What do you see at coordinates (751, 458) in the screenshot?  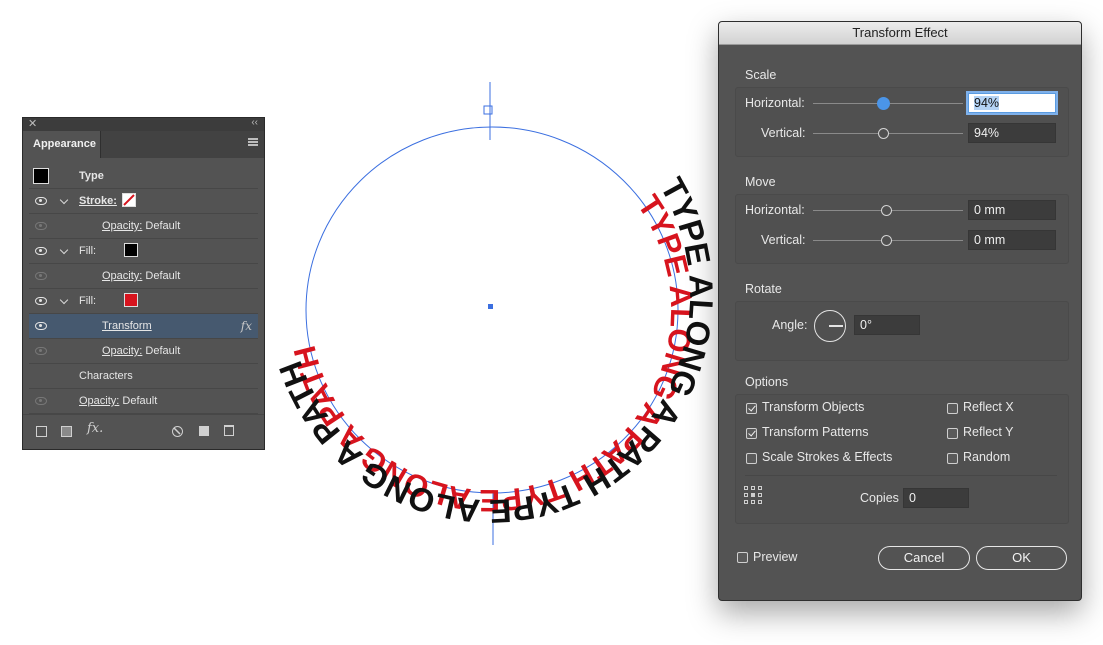 I see `scale-strokes-checkbox` at bounding box center [751, 458].